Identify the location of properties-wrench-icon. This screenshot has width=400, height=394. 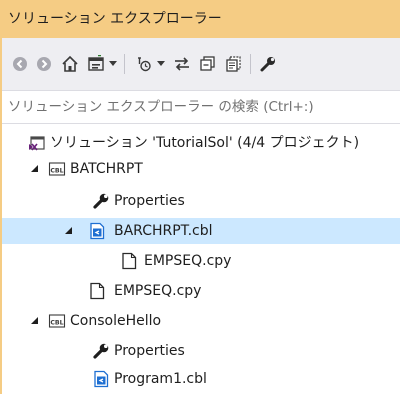
(267, 64).